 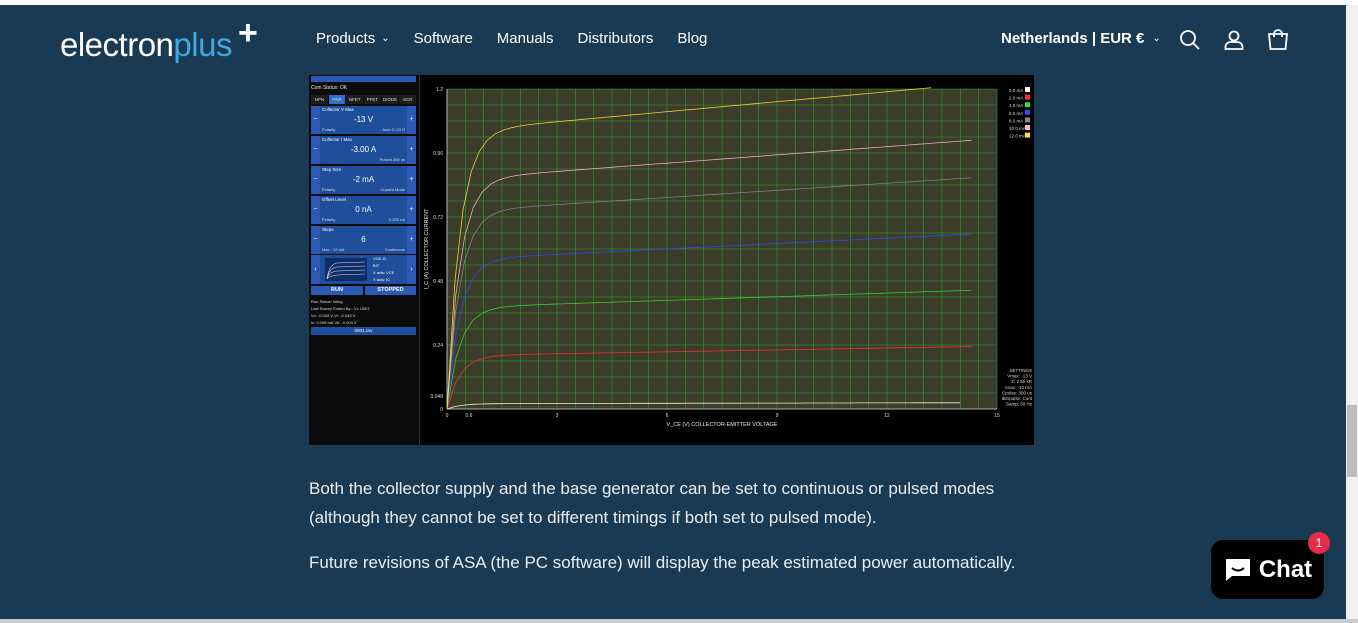 I want to click on run-status-line: Ic: 0.008 mA Vb: -0.004 V, so click(x=334, y=322).